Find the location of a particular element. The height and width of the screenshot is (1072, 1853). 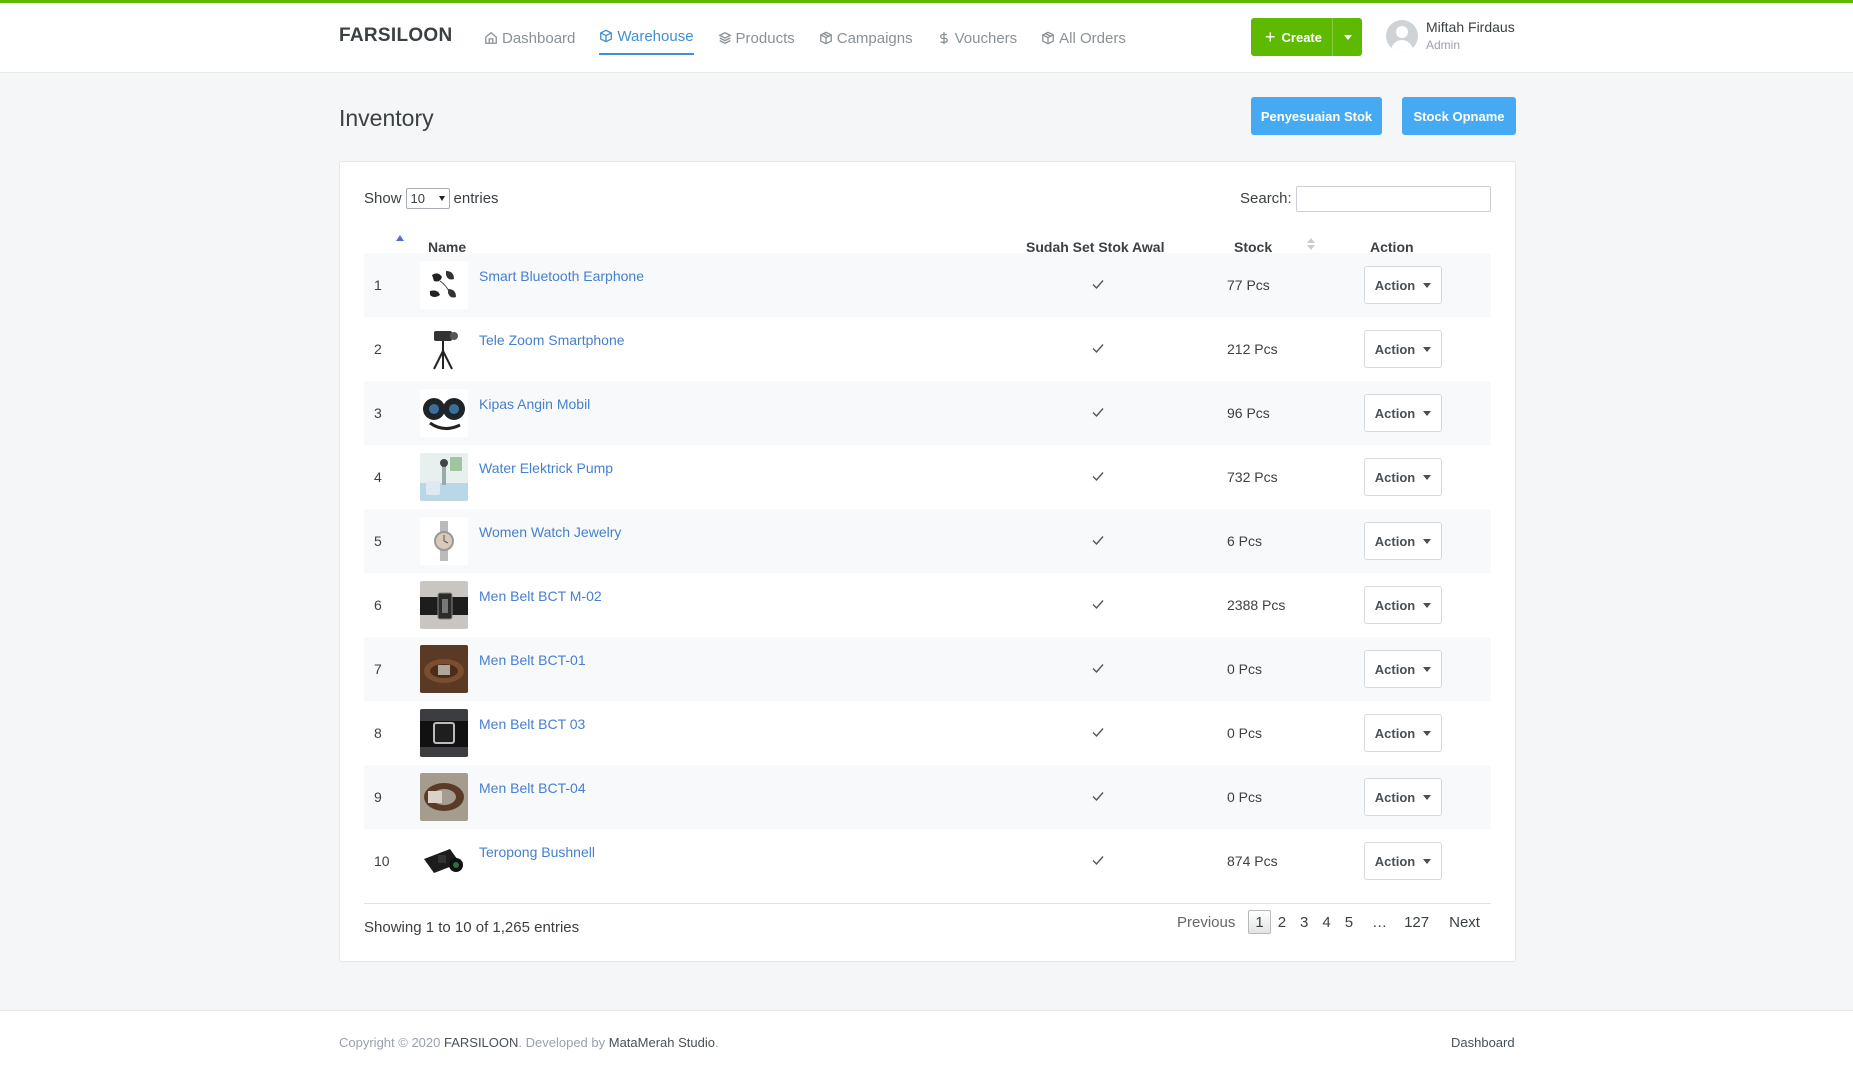

copyright-prefix: Copyright © 2020 is located at coordinates (391, 1042).